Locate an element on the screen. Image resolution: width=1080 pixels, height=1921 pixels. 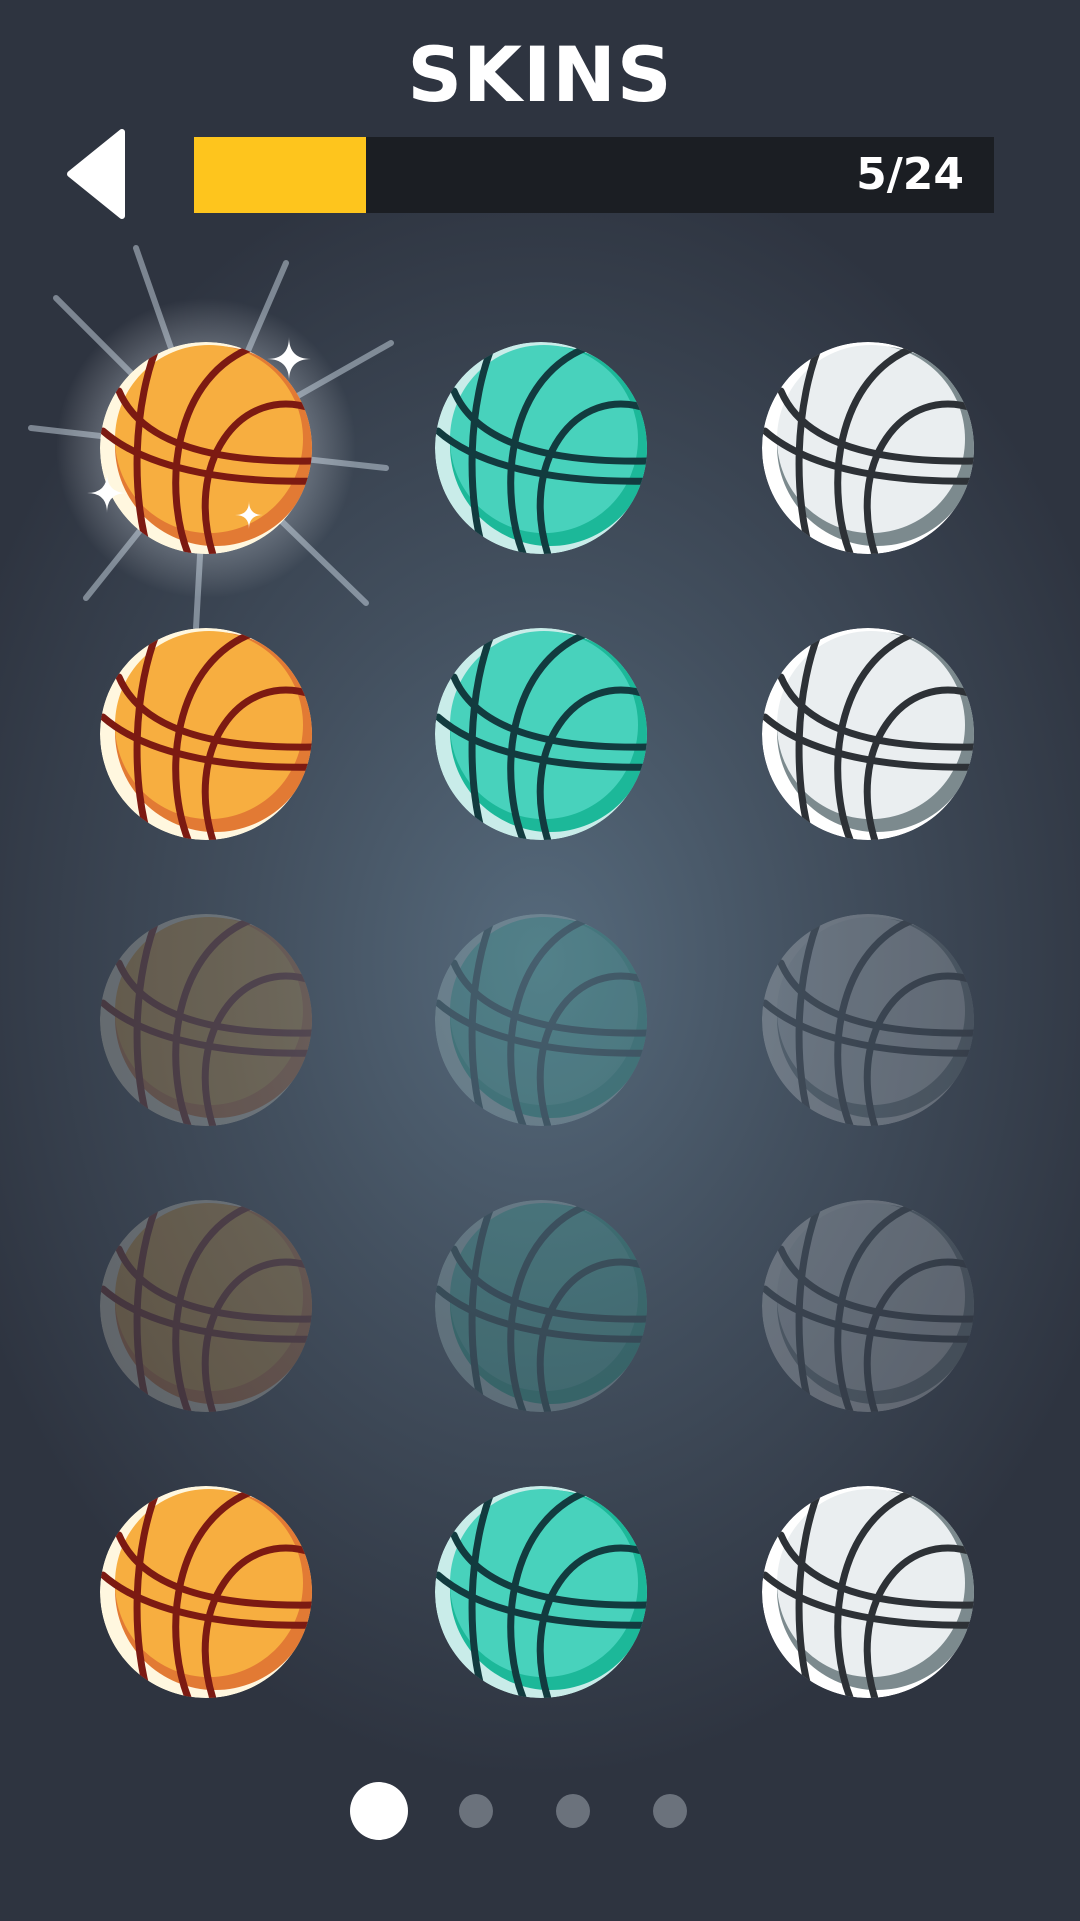
skin-white-3-locked is located at coordinates (868, 1020).